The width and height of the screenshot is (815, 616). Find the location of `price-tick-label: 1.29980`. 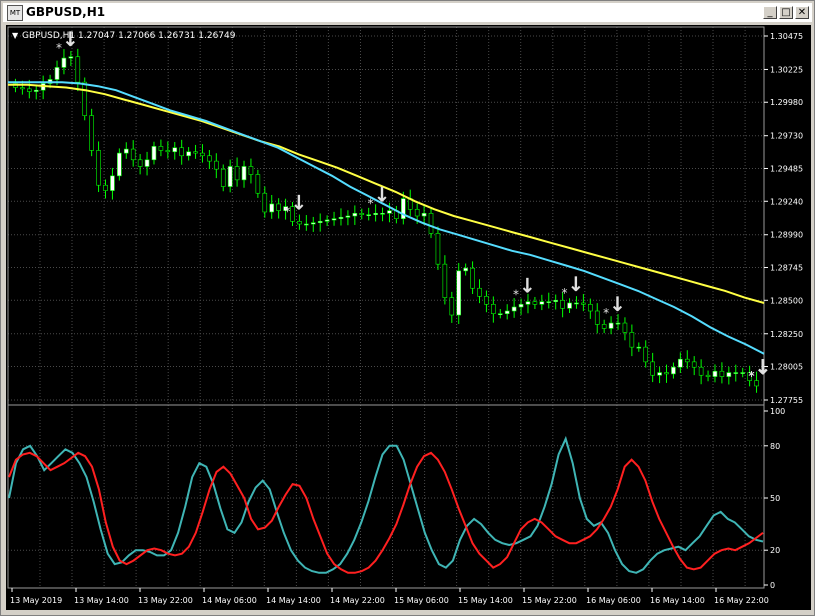

price-tick-label: 1.29980 is located at coordinates (786, 102).